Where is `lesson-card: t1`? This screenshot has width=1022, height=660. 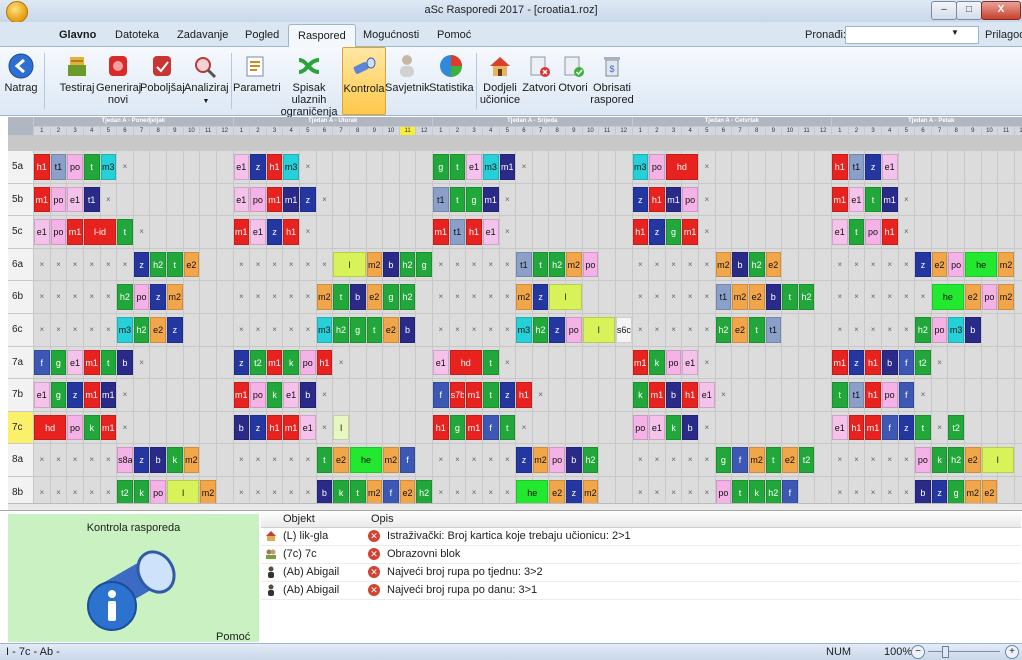
lesson-card: t1 is located at coordinates (58, 167).